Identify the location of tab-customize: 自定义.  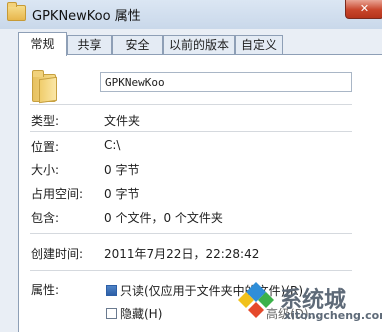
(259, 44).